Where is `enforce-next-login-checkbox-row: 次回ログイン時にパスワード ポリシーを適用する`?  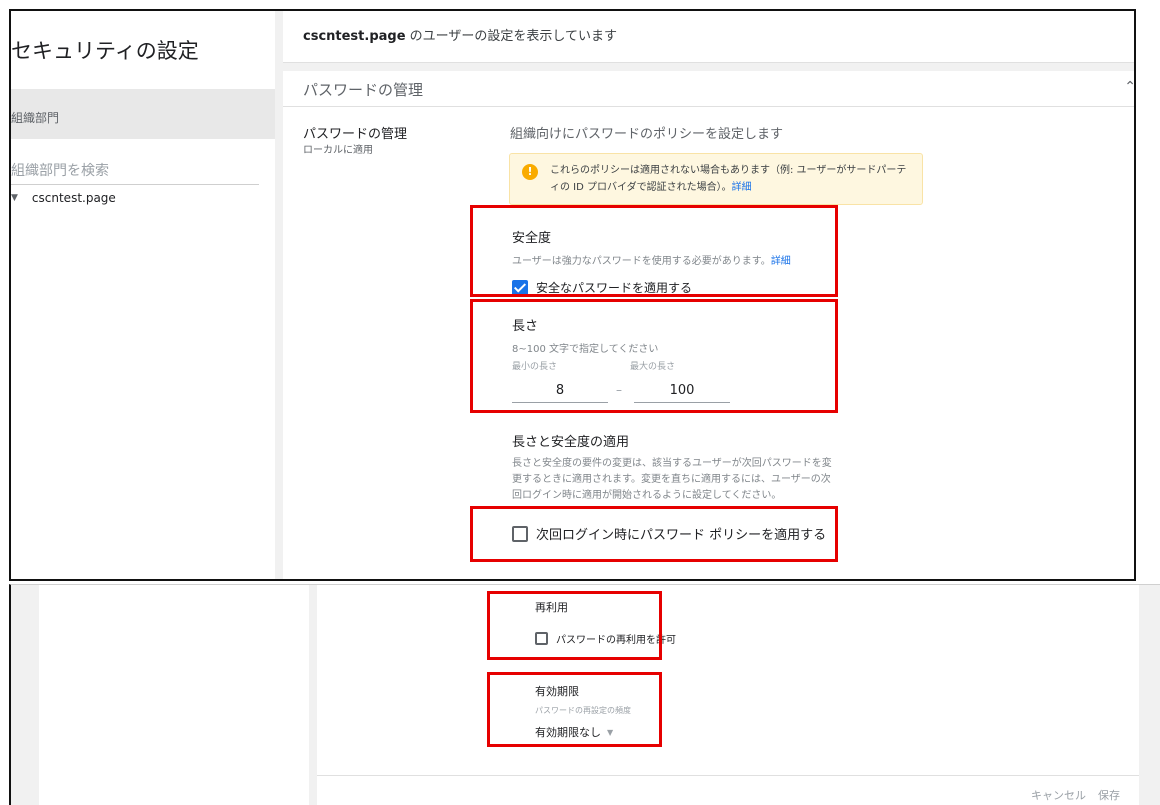 enforce-next-login-checkbox-row: 次回ログイン時にパスワード ポリシーを適用する is located at coordinates (672, 533).